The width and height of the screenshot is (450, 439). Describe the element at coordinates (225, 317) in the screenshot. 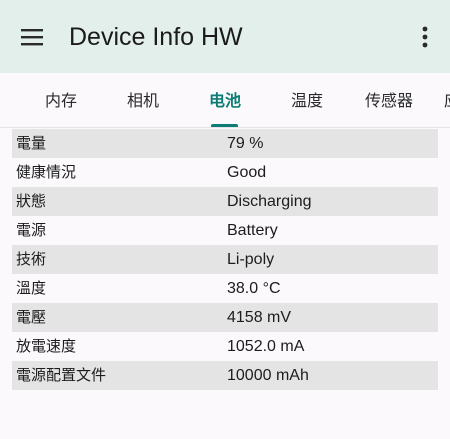

I see `table-row: 電壓 4158 mV` at that location.